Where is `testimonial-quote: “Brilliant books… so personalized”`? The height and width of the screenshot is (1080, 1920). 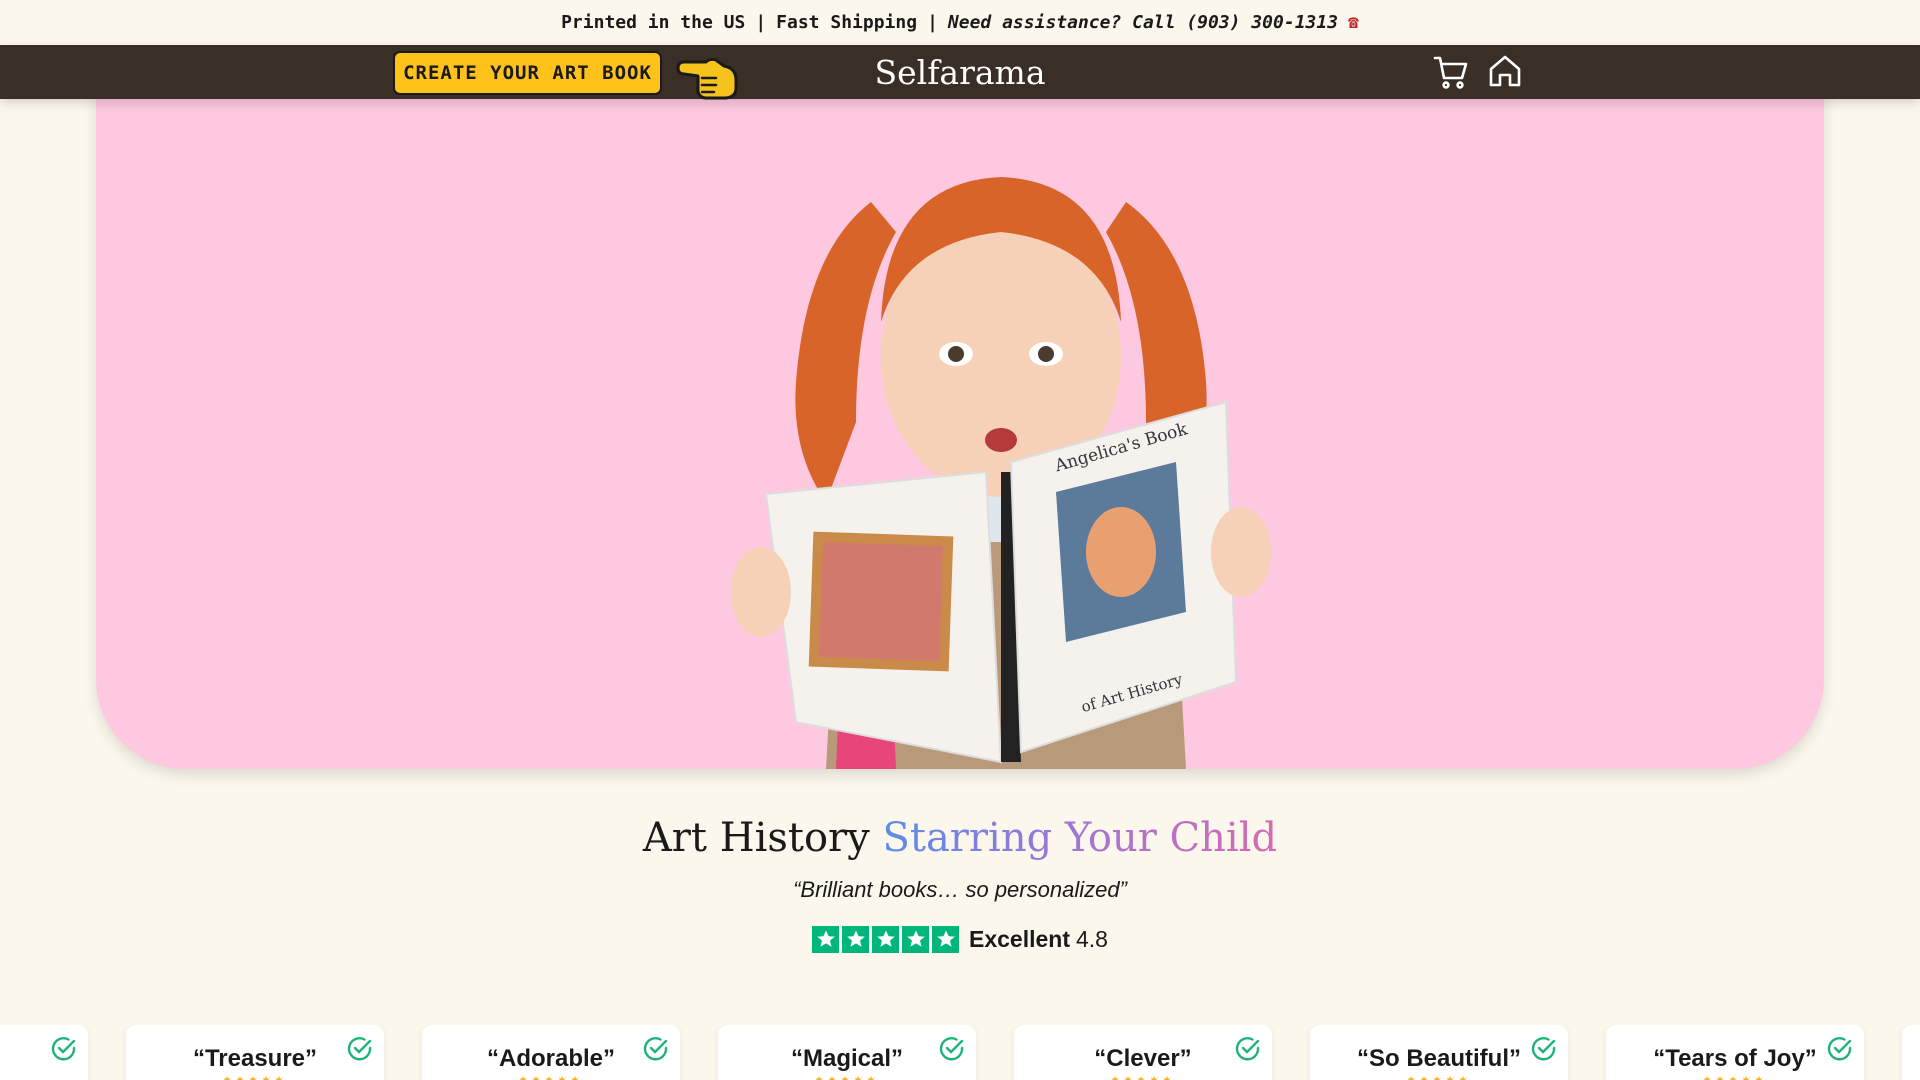 testimonial-quote: “Brilliant books… so personalized” is located at coordinates (960, 889).